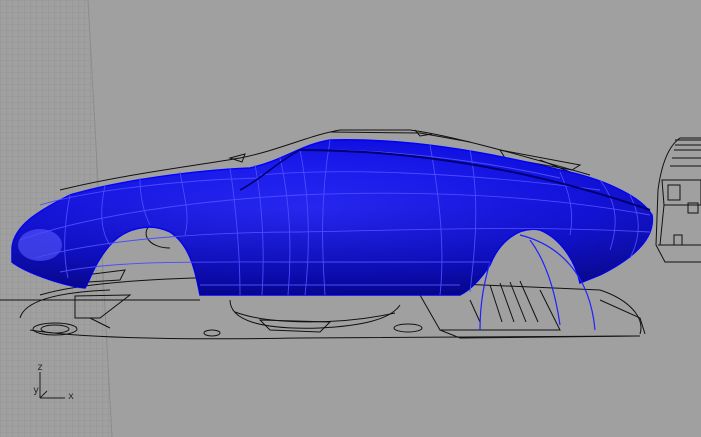  Describe the element at coordinates (71, 396) in the screenshot. I see `axis-x-label: x` at that location.